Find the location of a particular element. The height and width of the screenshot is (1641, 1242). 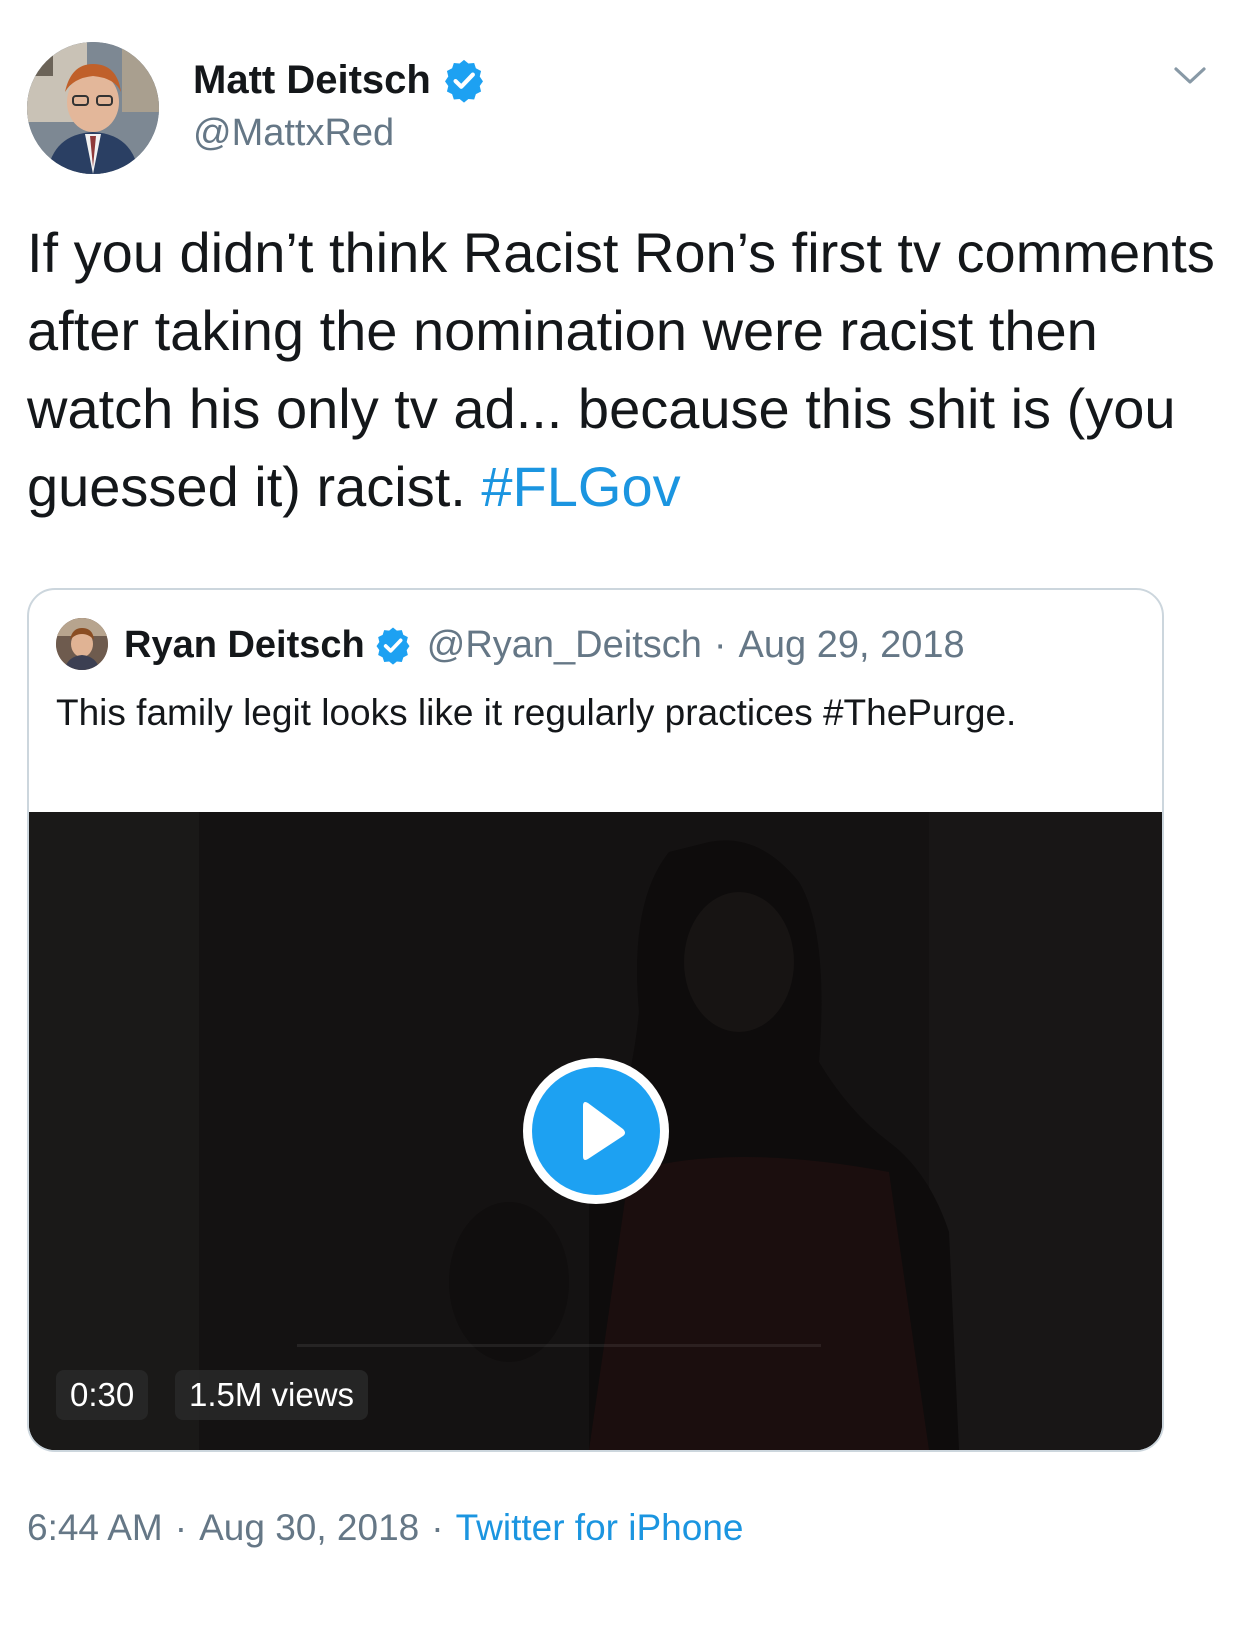

tweet-date: Aug 30, 2018 is located at coordinates (309, 1527).